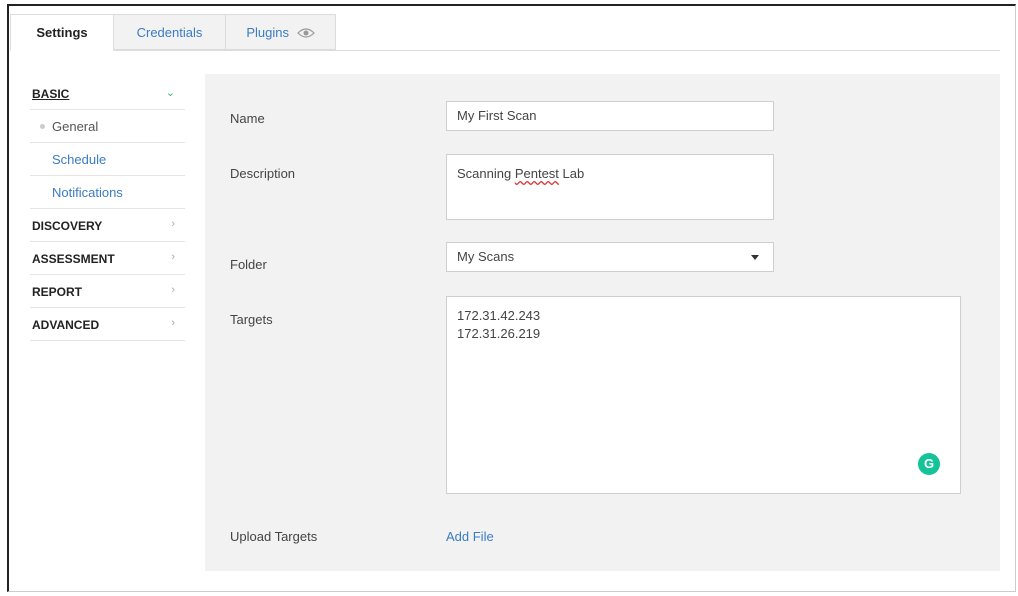  I want to click on sidebar-item-schedule-label: Schedule, so click(79, 159).